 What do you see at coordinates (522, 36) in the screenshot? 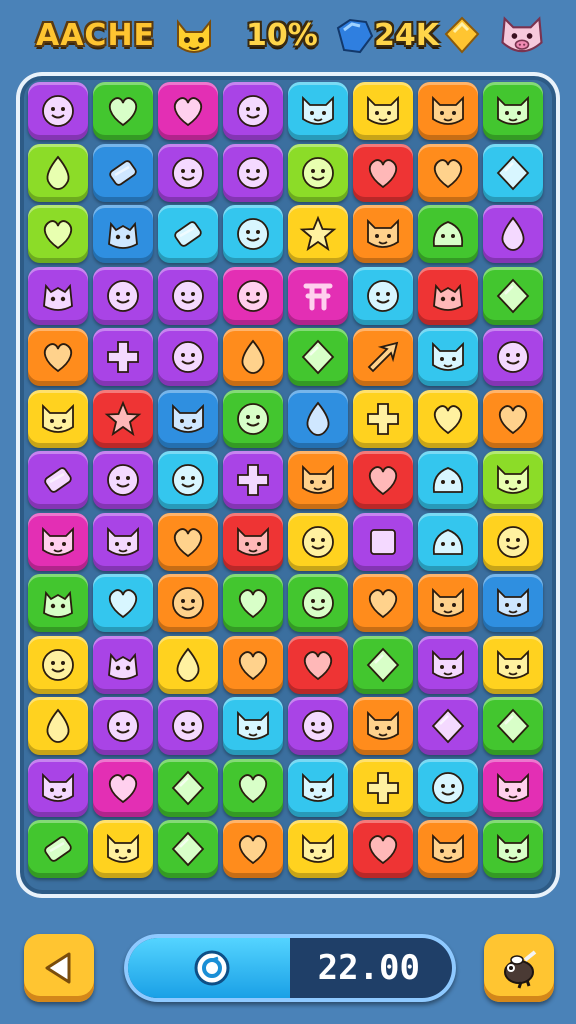
I see `pig-face-icon` at bounding box center [522, 36].